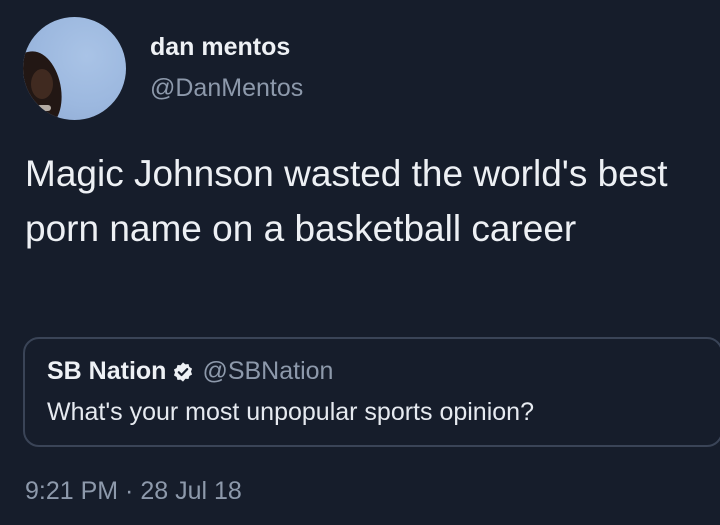 The height and width of the screenshot is (525, 720). Describe the element at coordinates (42, 84) in the screenshot. I see `avatar-face-highlight` at that location.